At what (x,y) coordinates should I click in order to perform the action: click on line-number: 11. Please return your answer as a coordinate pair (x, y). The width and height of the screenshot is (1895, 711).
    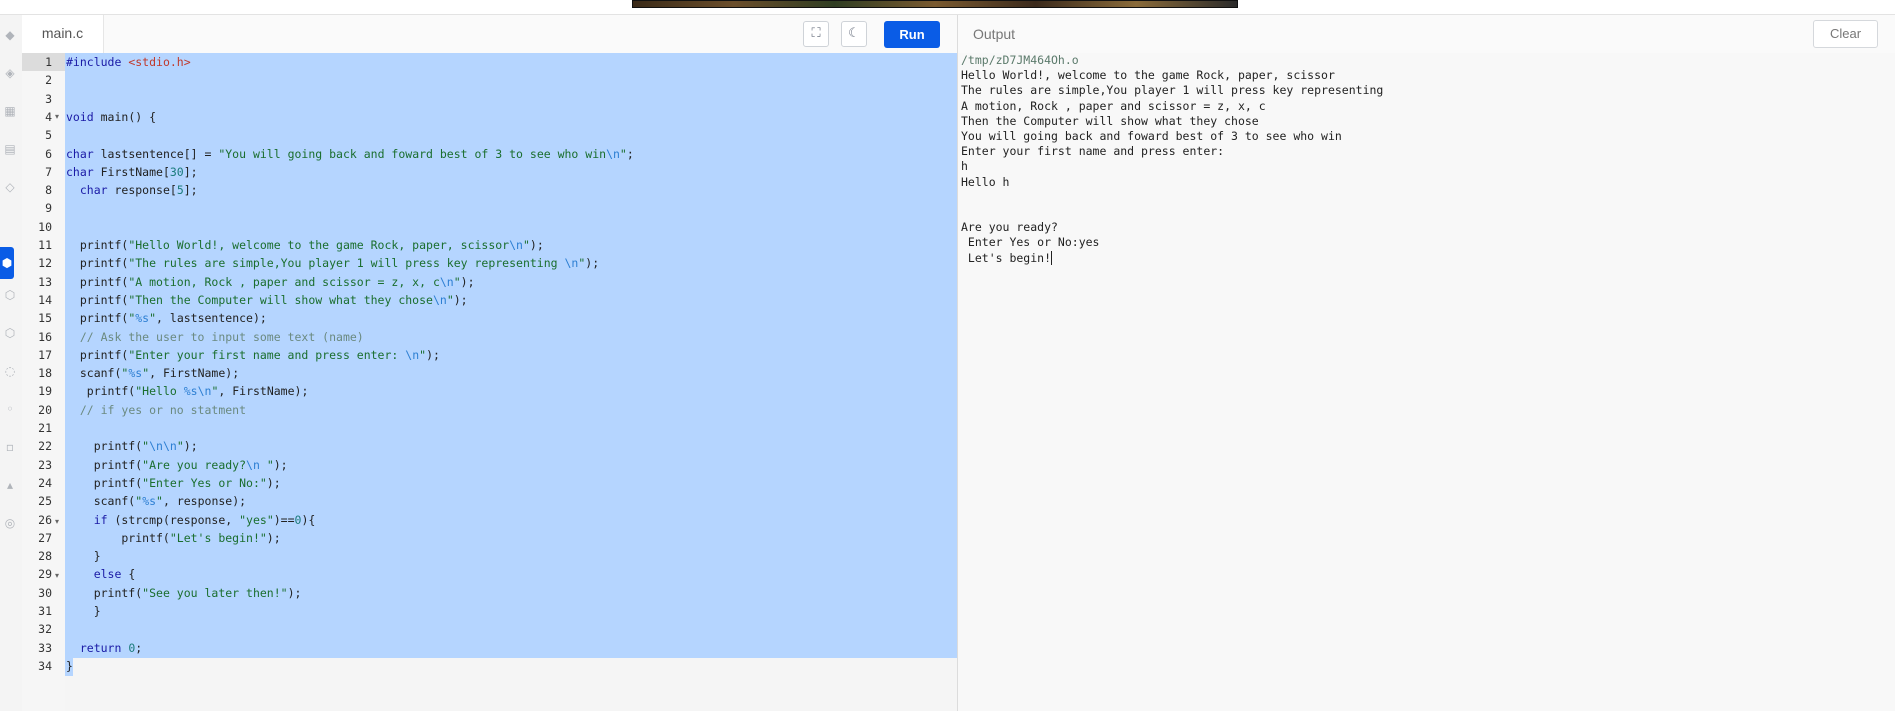
    Looking at the image, I should click on (45, 245).